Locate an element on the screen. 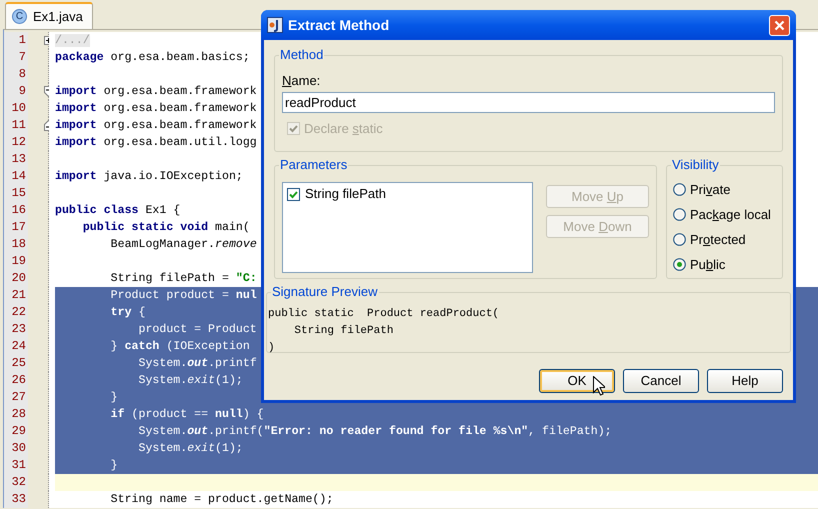 This screenshot has width=818, height=509. code-line: String filePath = "C: is located at coordinates (183, 279).